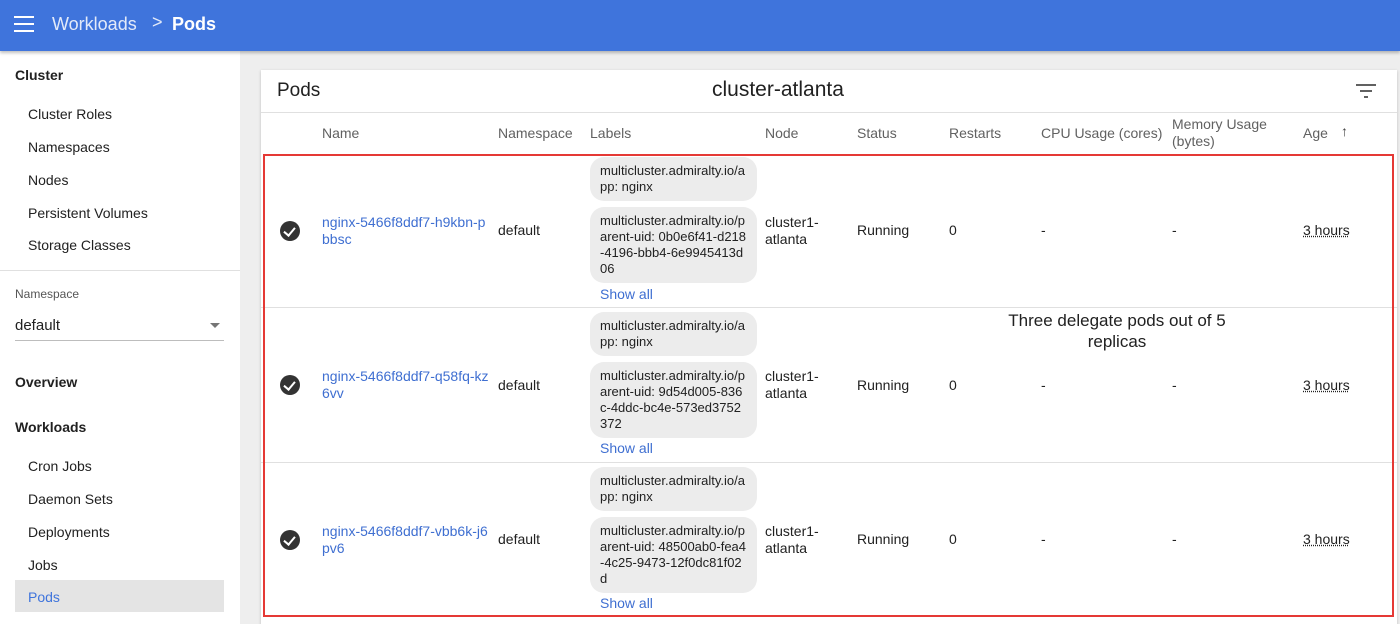 This screenshot has width=1400, height=624. What do you see at coordinates (119, 327) in the screenshot?
I see `namespace-select: default` at bounding box center [119, 327].